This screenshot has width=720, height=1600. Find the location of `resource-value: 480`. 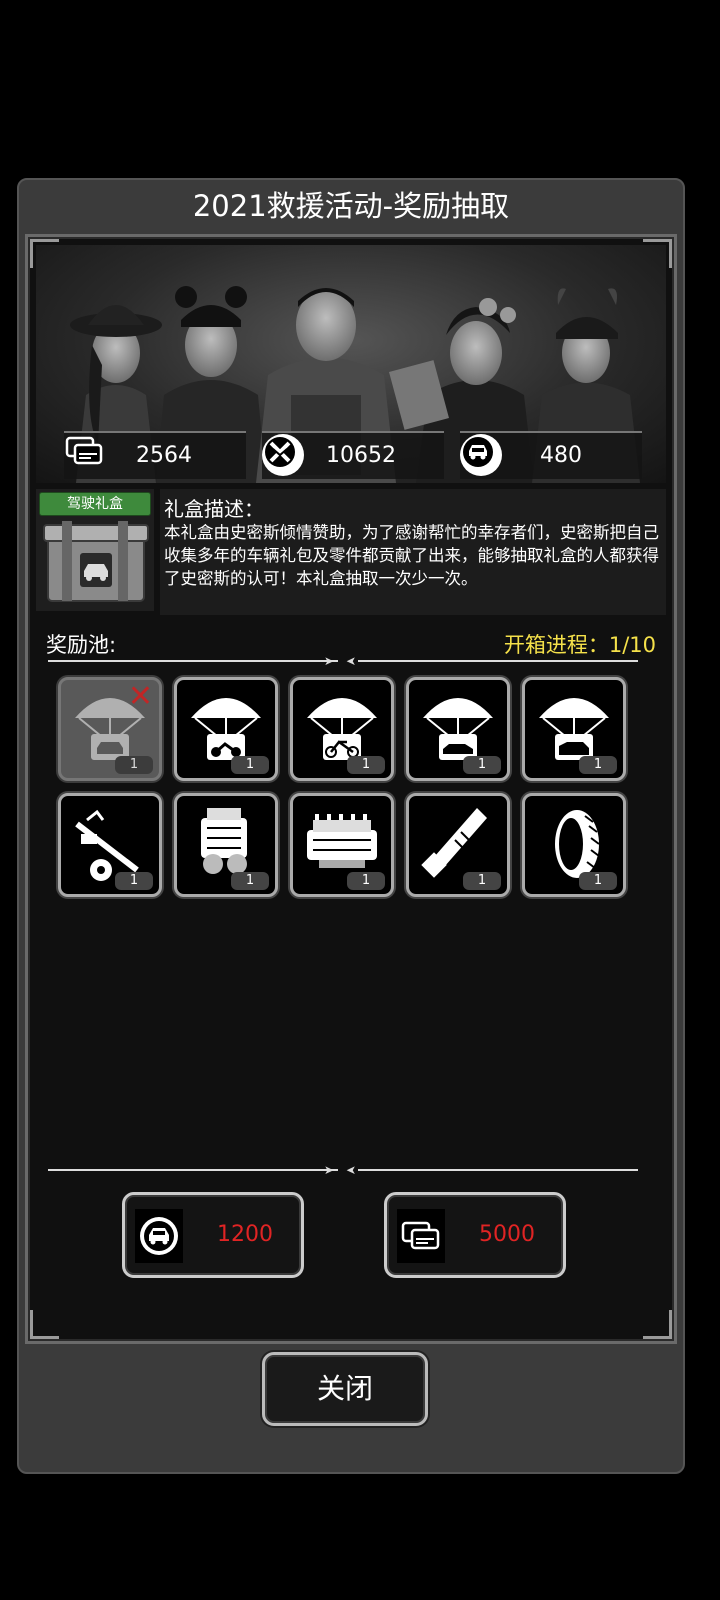

resource-value: 480 is located at coordinates (561, 455).